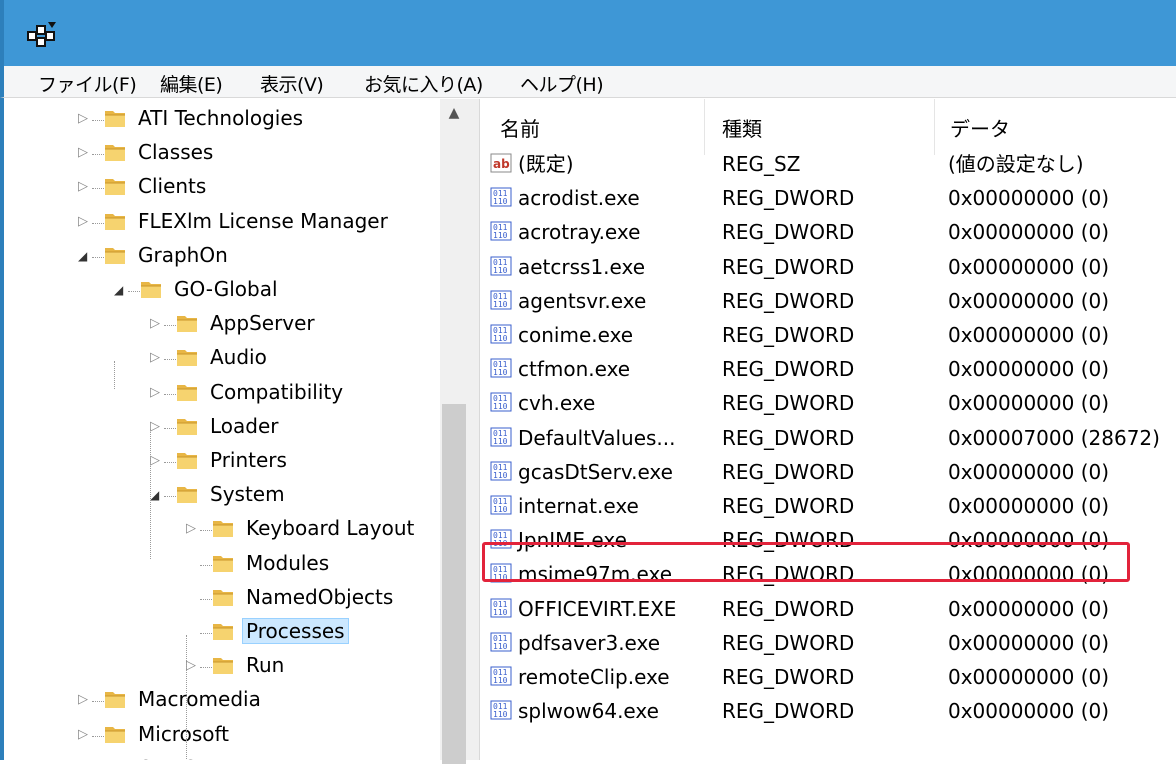  What do you see at coordinates (454, 584) in the screenshot?
I see `scroll-thumb` at bounding box center [454, 584].